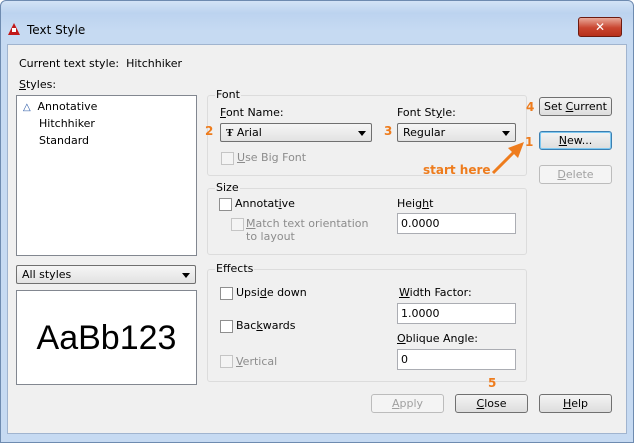 Image resolution: width=634 pixels, height=443 pixels. I want to click on use-big-font-checkbox, so click(227, 158).